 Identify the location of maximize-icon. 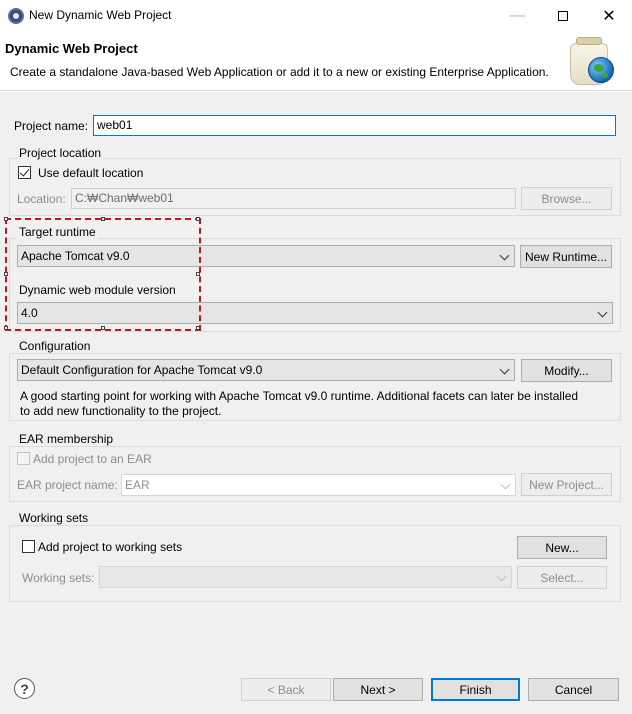
(563, 15).